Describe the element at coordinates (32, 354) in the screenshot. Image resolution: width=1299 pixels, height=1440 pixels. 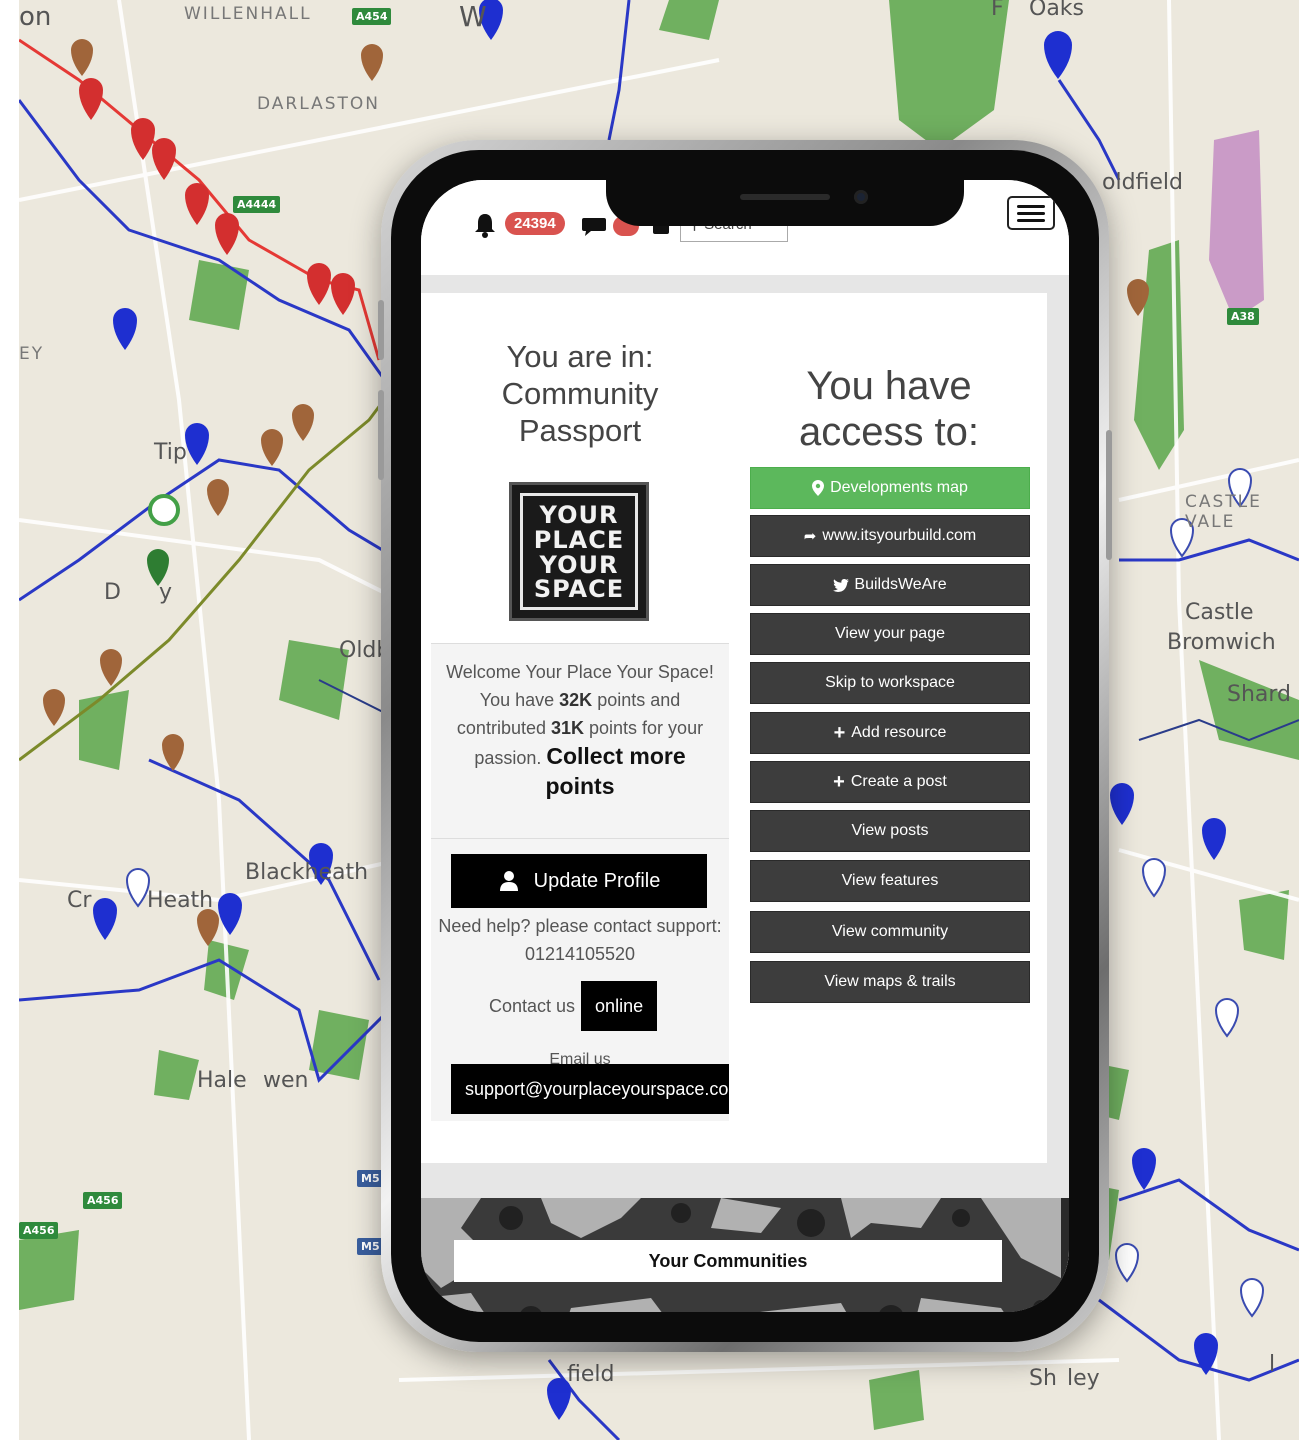
I see `map-label: EY` at that location.